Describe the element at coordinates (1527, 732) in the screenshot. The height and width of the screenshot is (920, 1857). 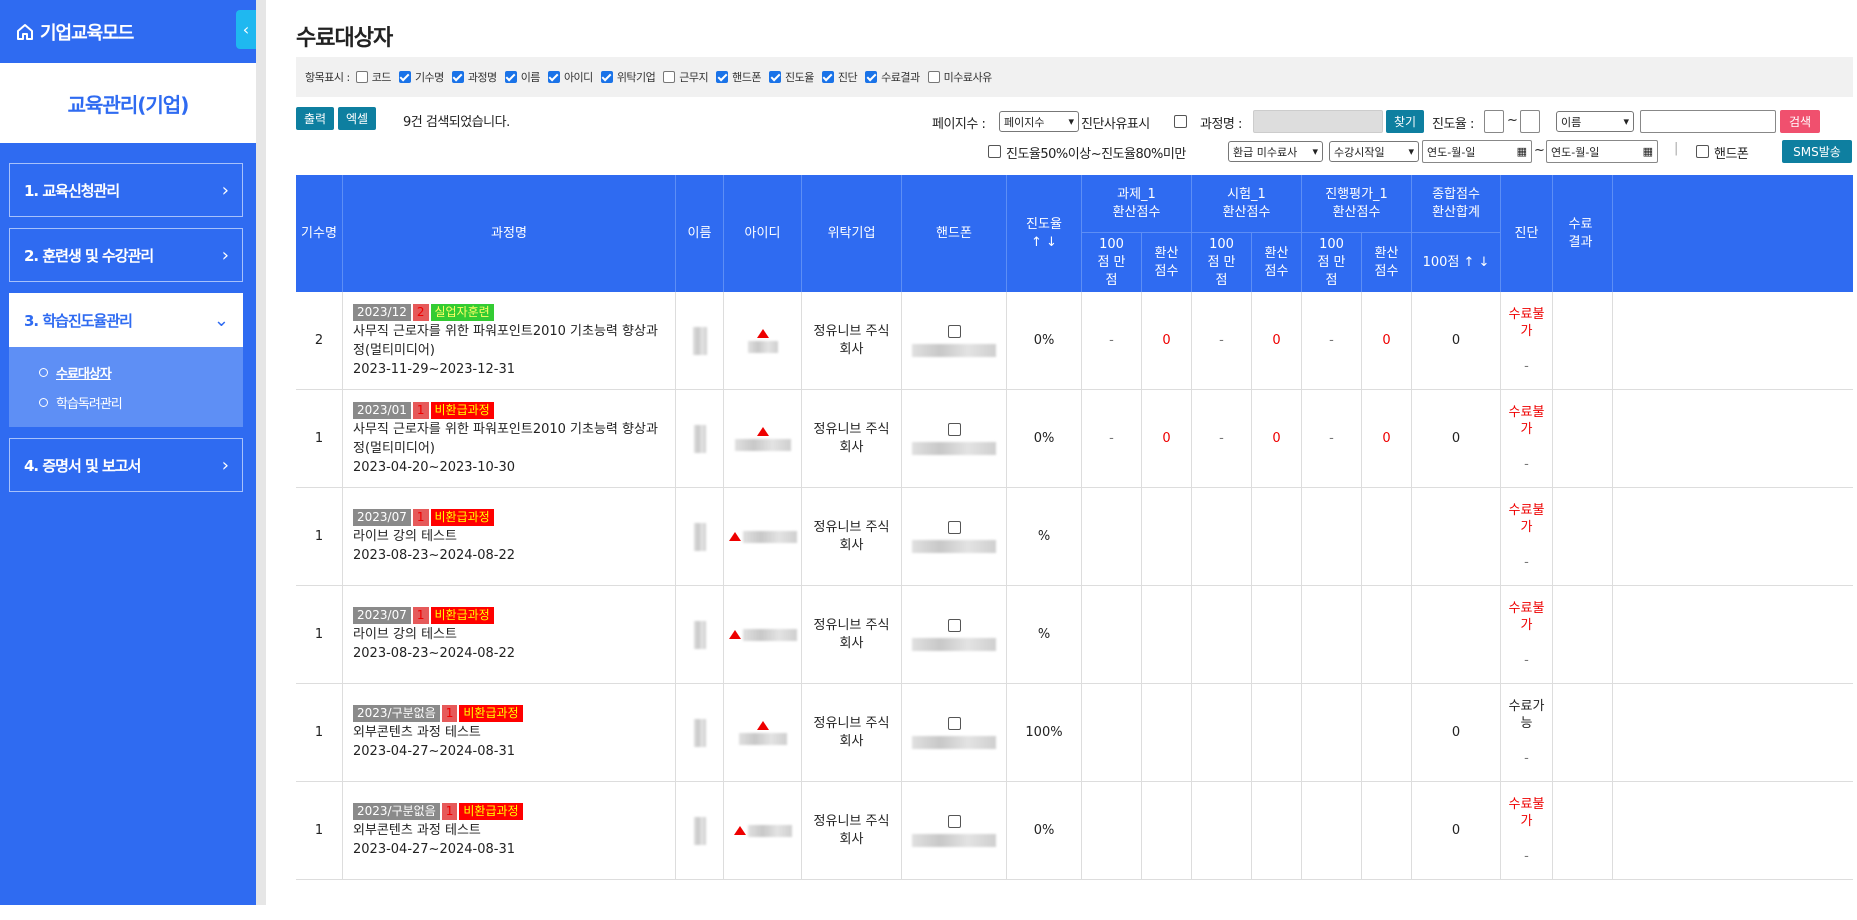
I see `cell-diag: 수료가능 -` at that location.